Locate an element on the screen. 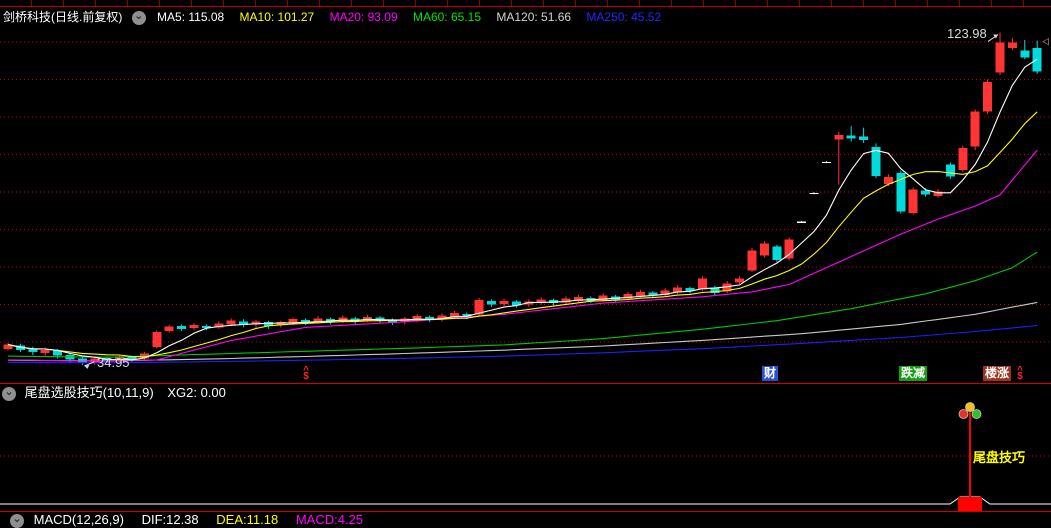 The image size is (1051, 528). event-badge-cai: 财 is located at coordinates (770, 373).